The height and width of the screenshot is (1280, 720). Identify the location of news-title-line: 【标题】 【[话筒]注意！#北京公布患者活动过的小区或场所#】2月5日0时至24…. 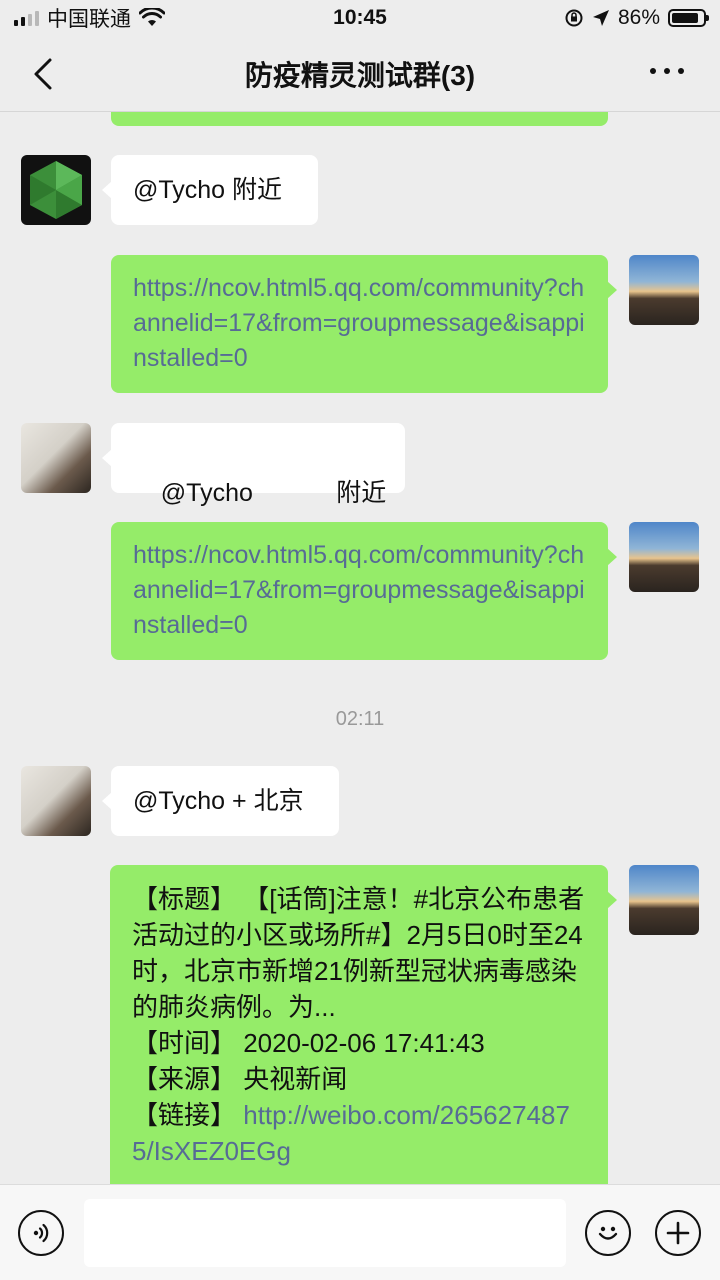
(358, 953).